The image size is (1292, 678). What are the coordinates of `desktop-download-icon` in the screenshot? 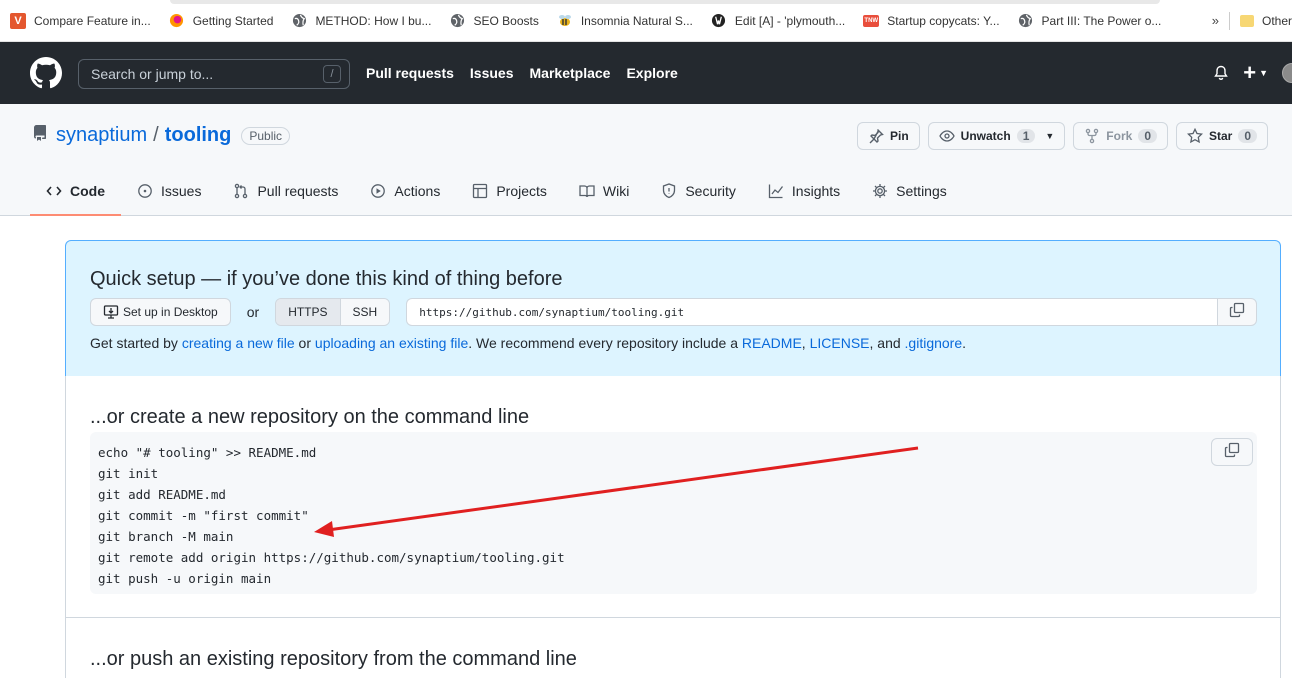 It's located at (111, 312).